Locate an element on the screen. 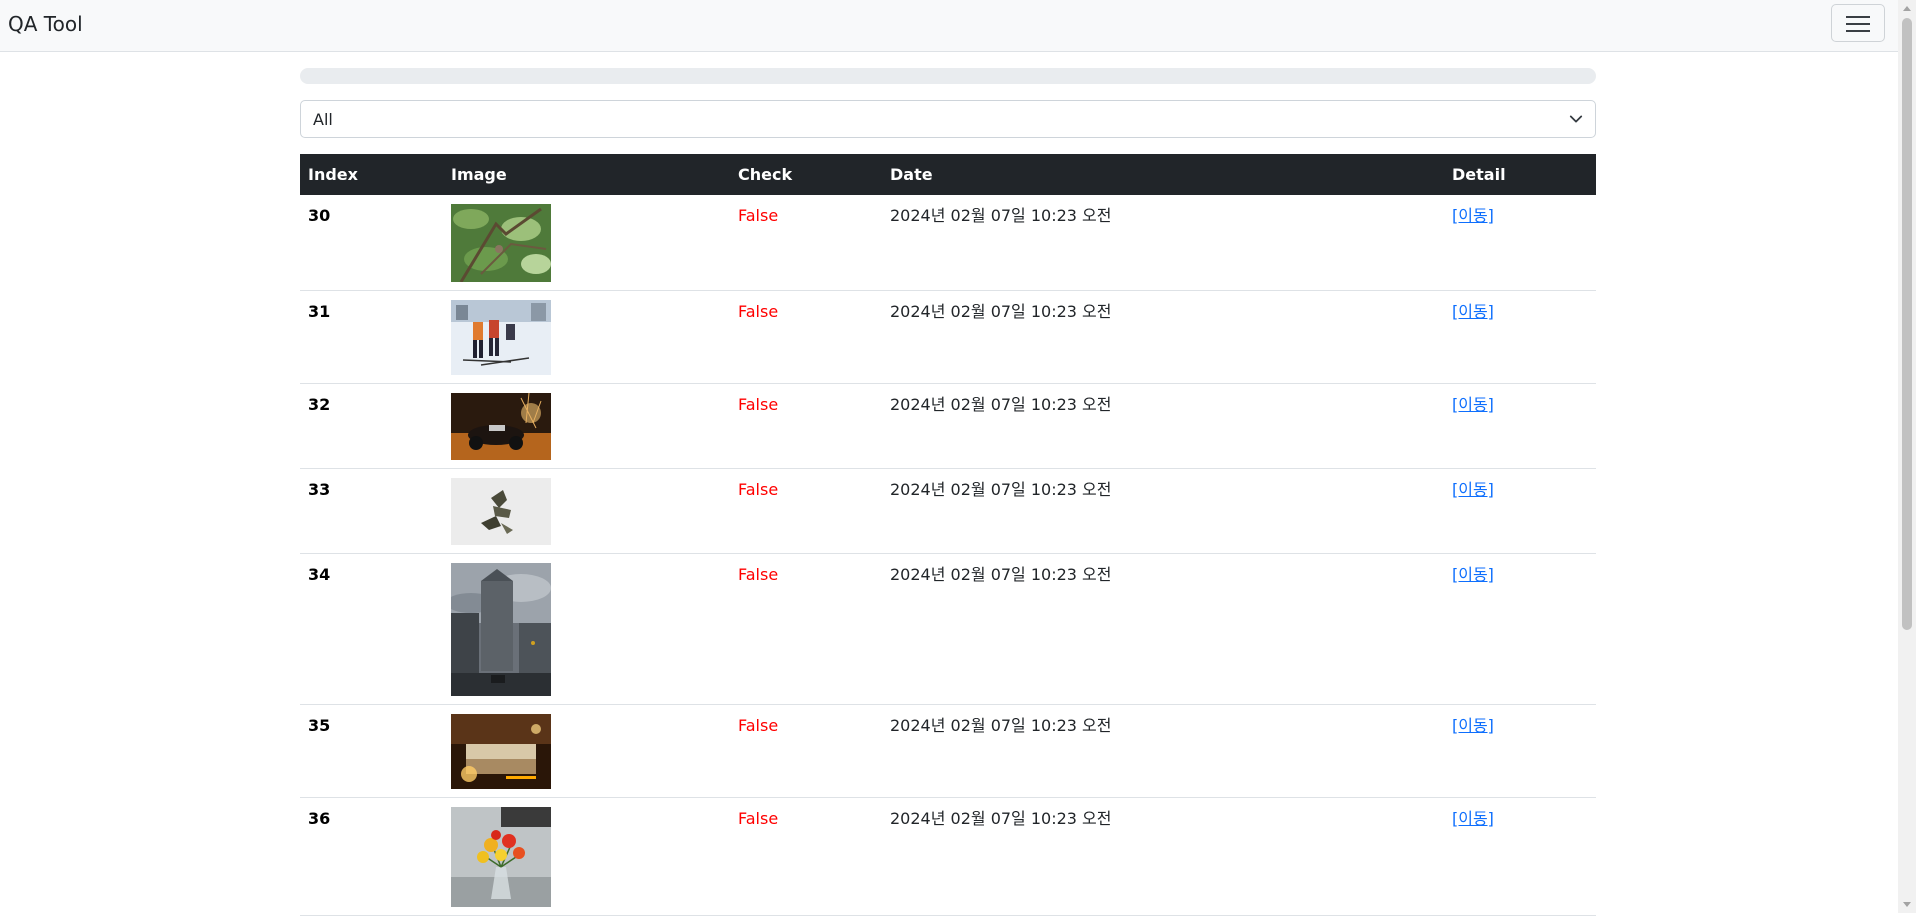 The height and width of the screenshot is (916, 1916). table-header-row: Index Image Check Date Detail is located at coordinates (948, 174).